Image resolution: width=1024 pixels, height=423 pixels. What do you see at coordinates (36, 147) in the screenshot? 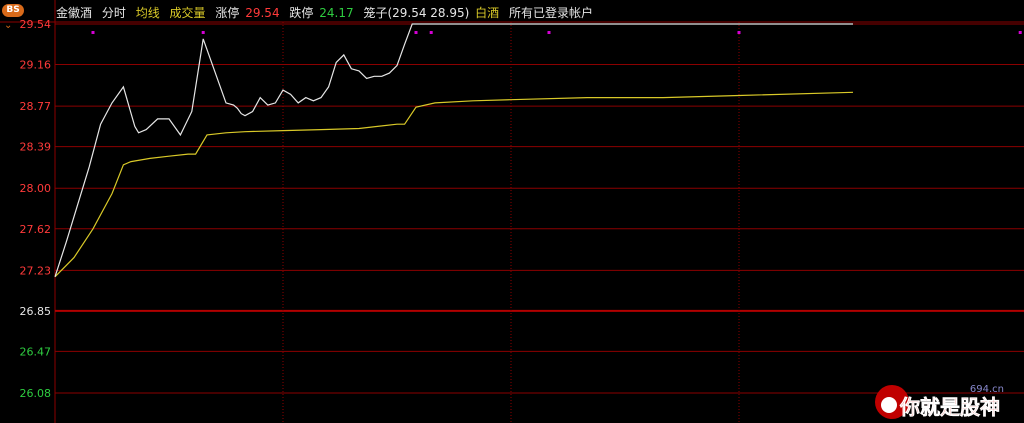
I see `y-tick-label: 28.39` at bounding box center [36, 147].